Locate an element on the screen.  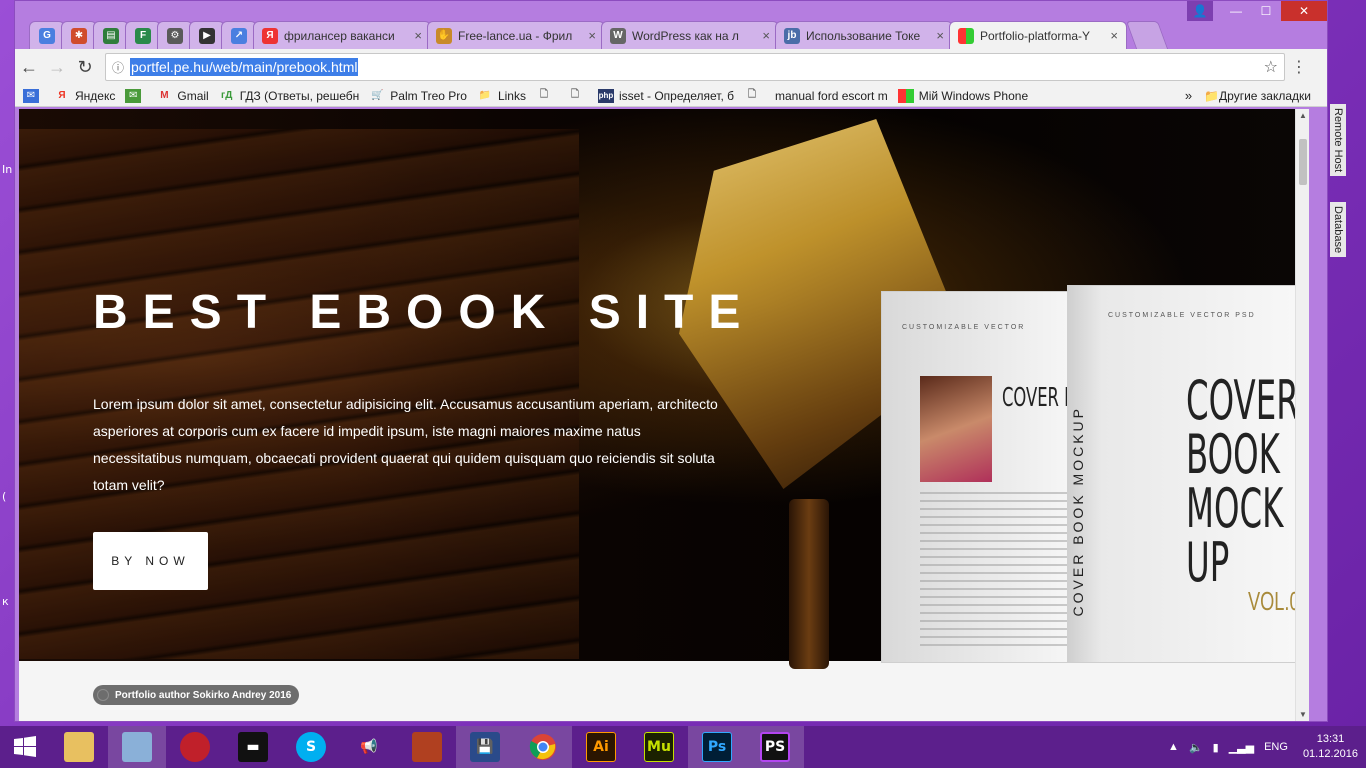
windows-icon is located at coordinates (966, 35).